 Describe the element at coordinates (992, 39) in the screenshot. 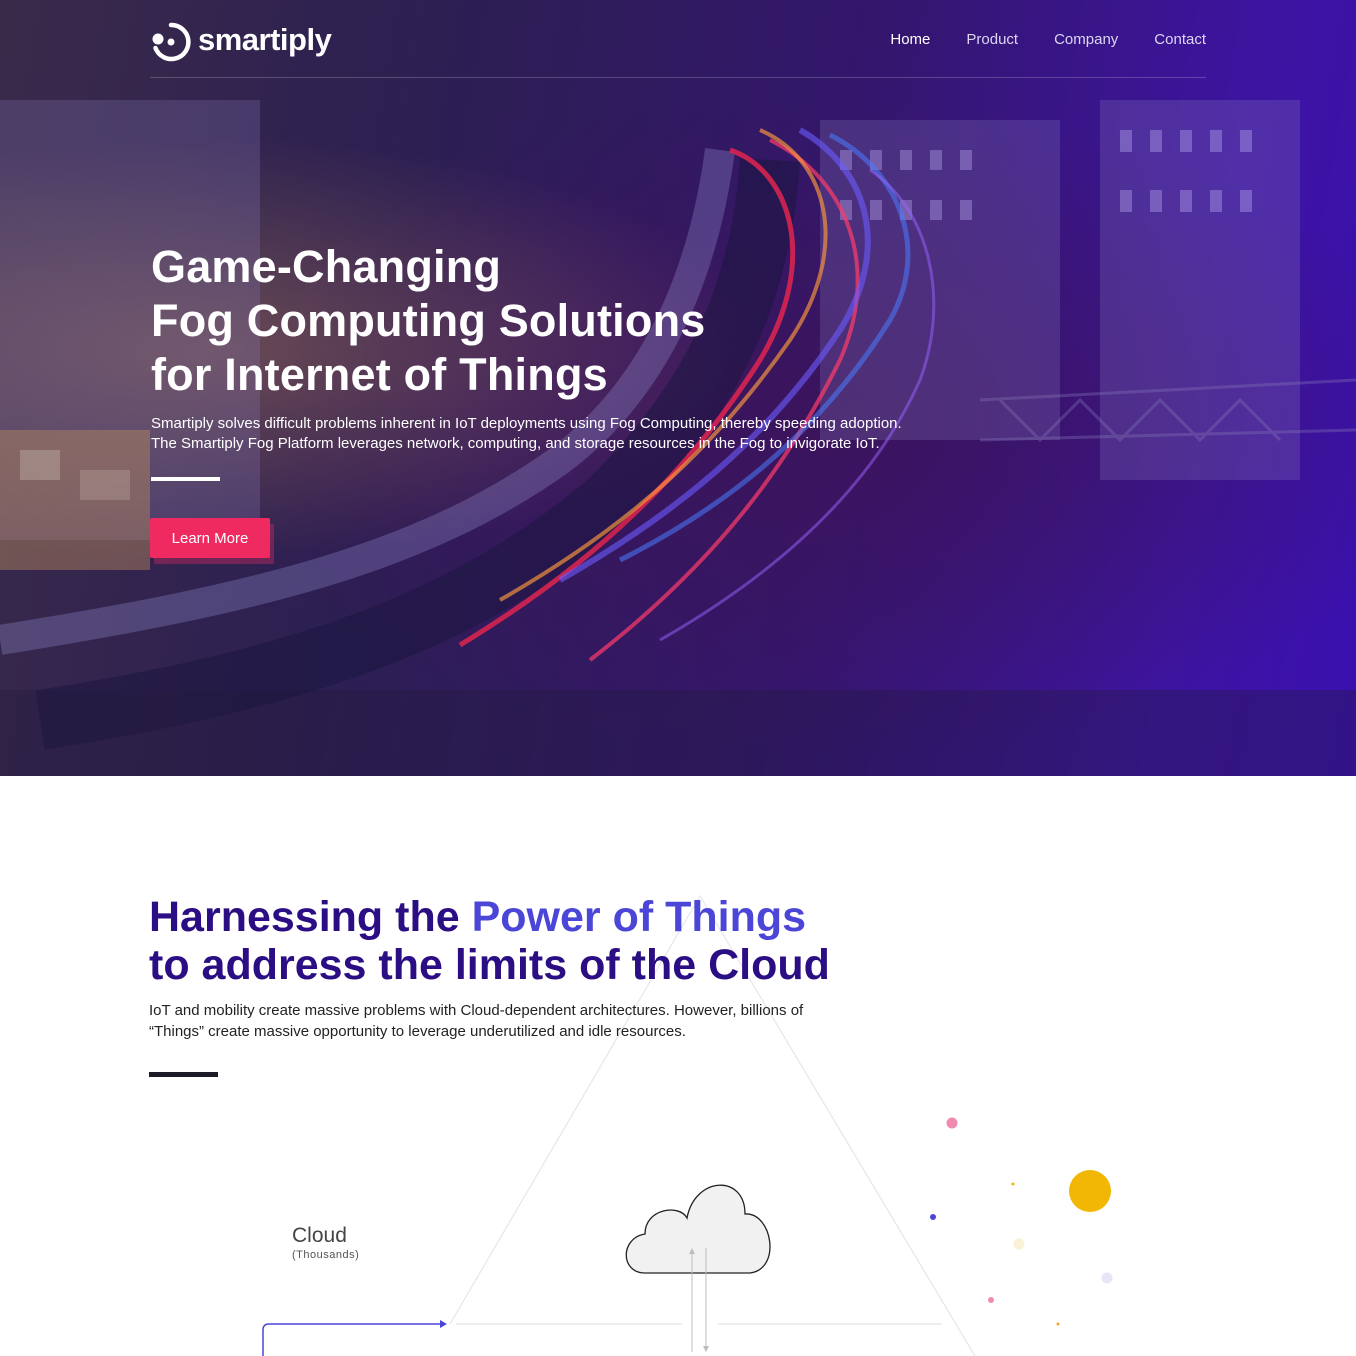

I see `nav-item-product: Product` at that location.